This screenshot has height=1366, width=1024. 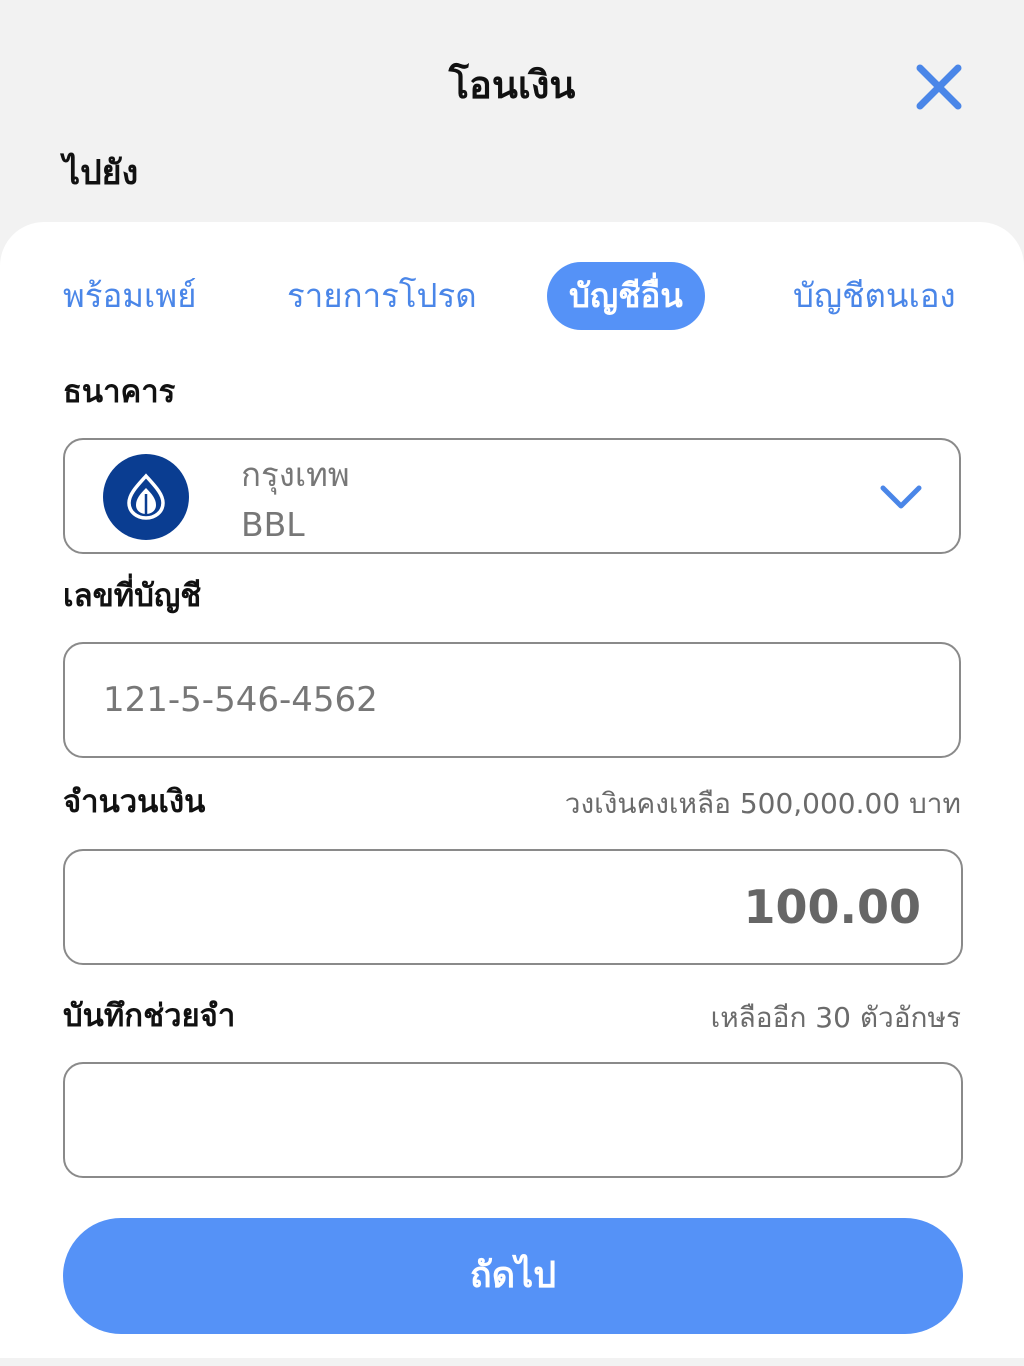 I want to click on account-number-value: 121-5-546-4562, so click(x=240, y=700).